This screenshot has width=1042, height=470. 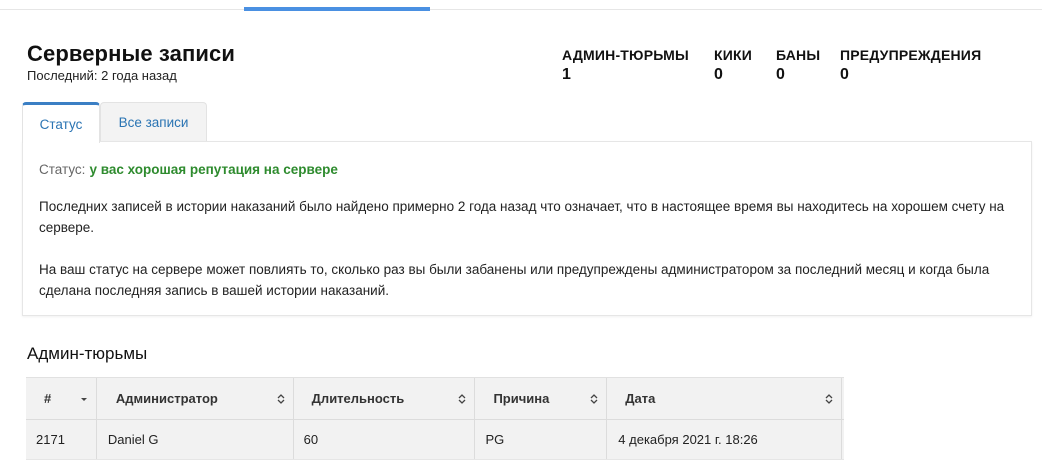 I want to click on stat-warnings: ПРЕДУПРЕЖДЕНИЯ 0, so click(x=910, y=65).